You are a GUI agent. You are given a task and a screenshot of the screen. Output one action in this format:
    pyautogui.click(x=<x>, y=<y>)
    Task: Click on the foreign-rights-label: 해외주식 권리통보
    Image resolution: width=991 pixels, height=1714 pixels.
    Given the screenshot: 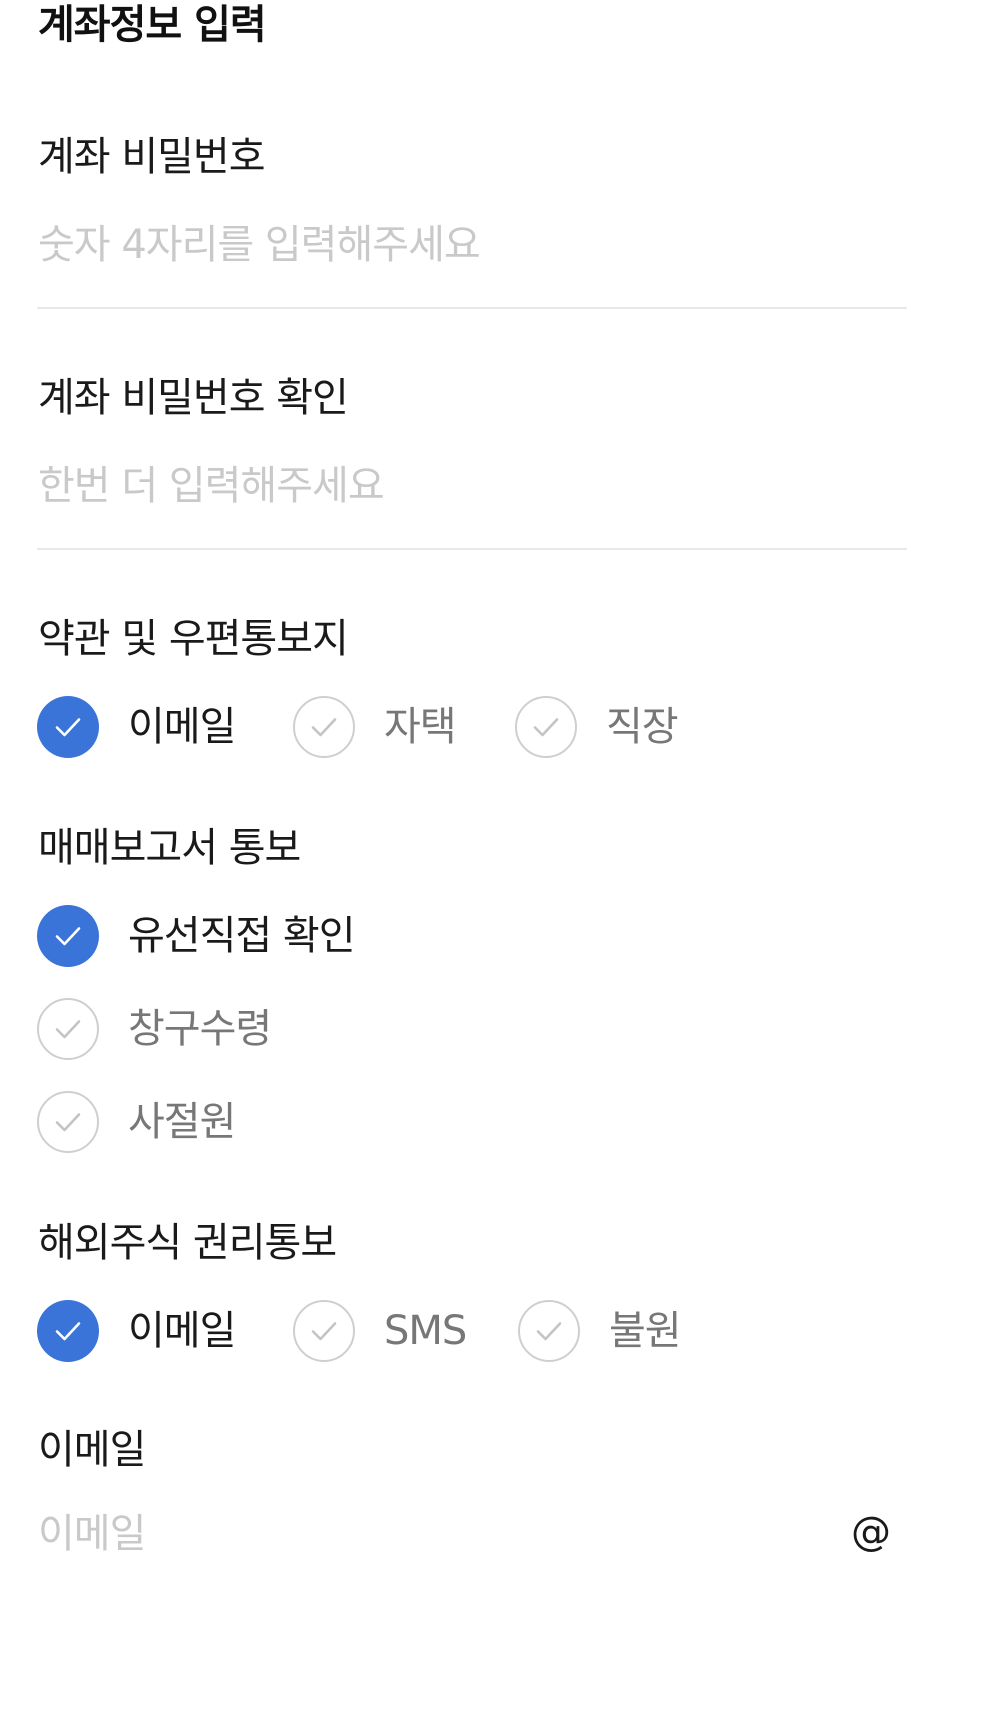 What is the action you would take?
    pyautogui.click(x=187, y=1243)
    